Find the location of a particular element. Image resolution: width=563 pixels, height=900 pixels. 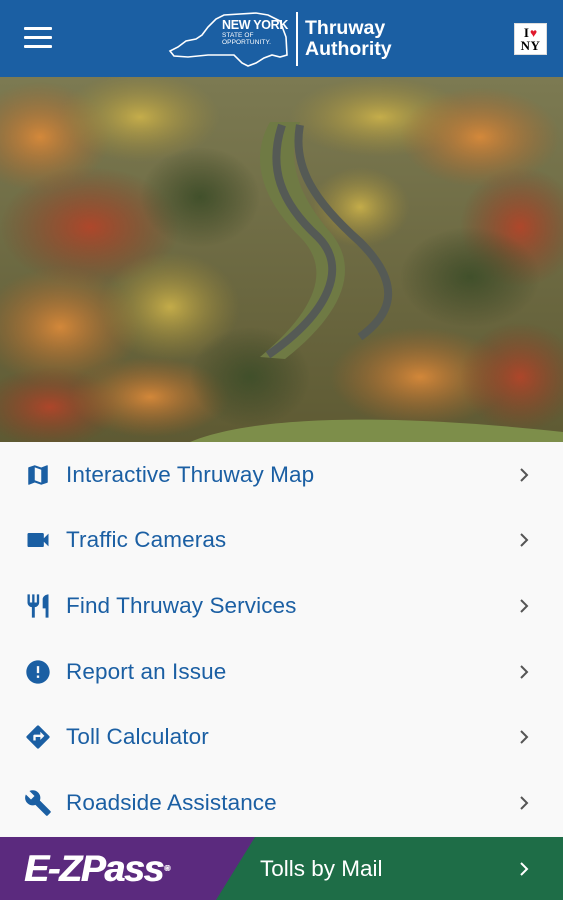

ny-state-outline-icon: NEW YORK STATE OF OPPORTUNITY. is located at coordinates (229, 39).